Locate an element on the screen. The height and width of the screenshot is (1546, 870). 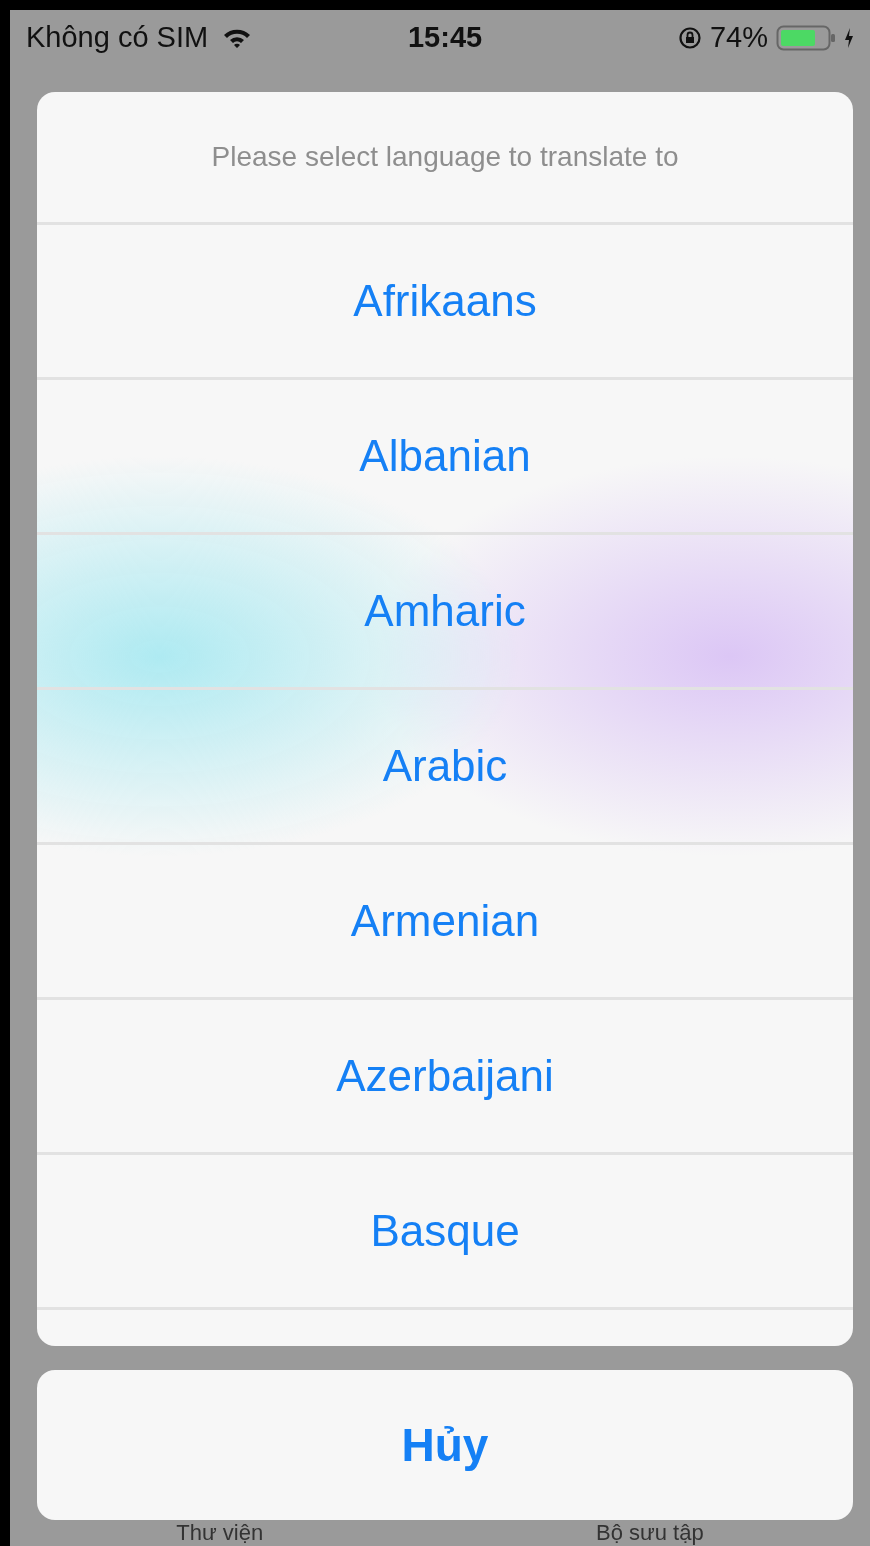
tab-label: Thư viện is located at coordinates (220, 1533).